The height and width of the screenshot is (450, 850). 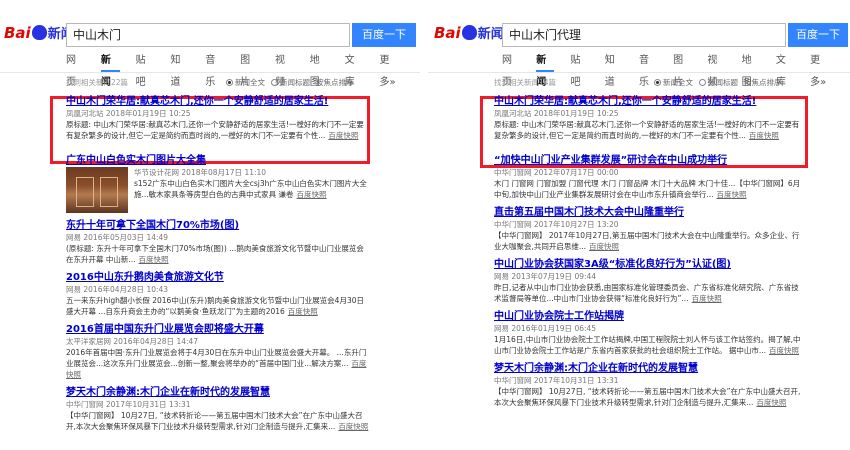 What do you see at coordinates (97, 190) in the screenshot?
I see `door-thumbnail` at bounding box center [97, 190].